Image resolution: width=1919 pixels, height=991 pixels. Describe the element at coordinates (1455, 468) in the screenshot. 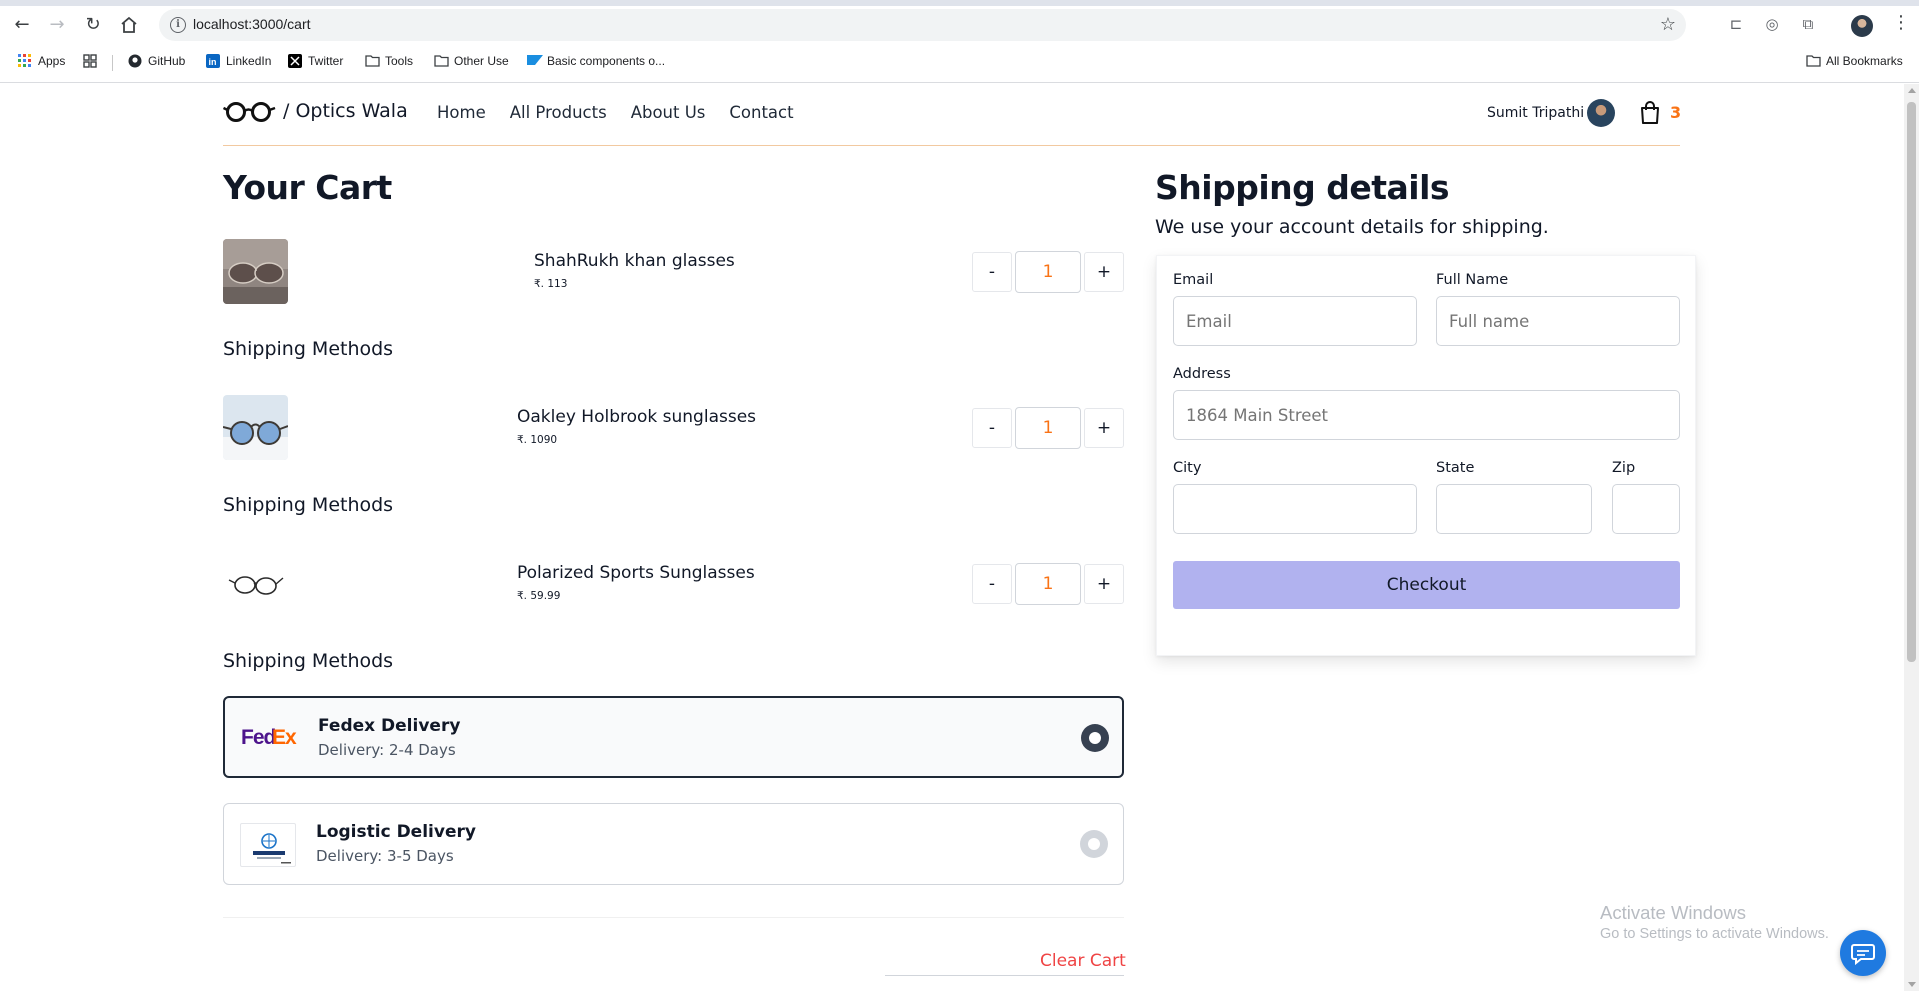

I see `state-label: State` at that location.